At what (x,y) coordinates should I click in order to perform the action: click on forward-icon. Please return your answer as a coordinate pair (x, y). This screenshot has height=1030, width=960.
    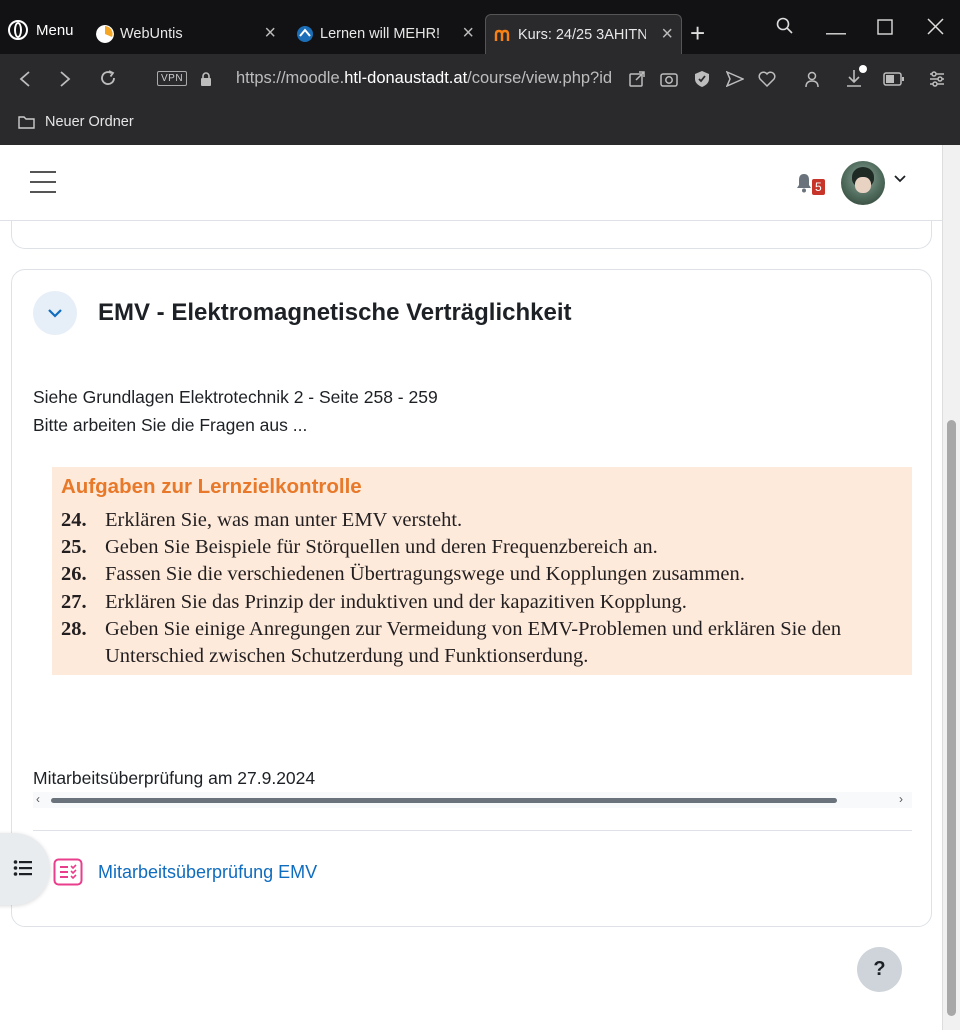
    Looking at the image, I should click on (65, 79).